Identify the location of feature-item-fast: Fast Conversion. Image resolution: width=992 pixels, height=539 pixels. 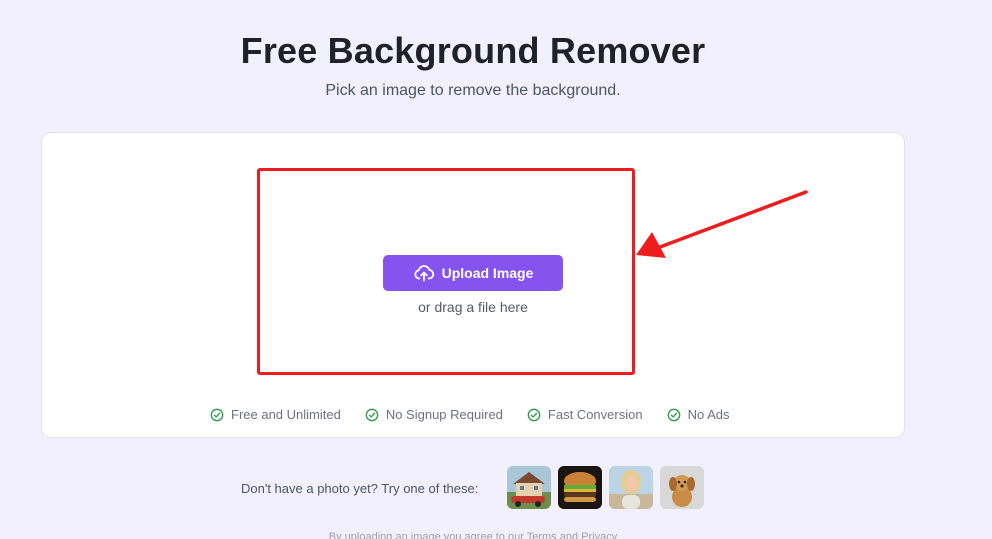
(585, 414).